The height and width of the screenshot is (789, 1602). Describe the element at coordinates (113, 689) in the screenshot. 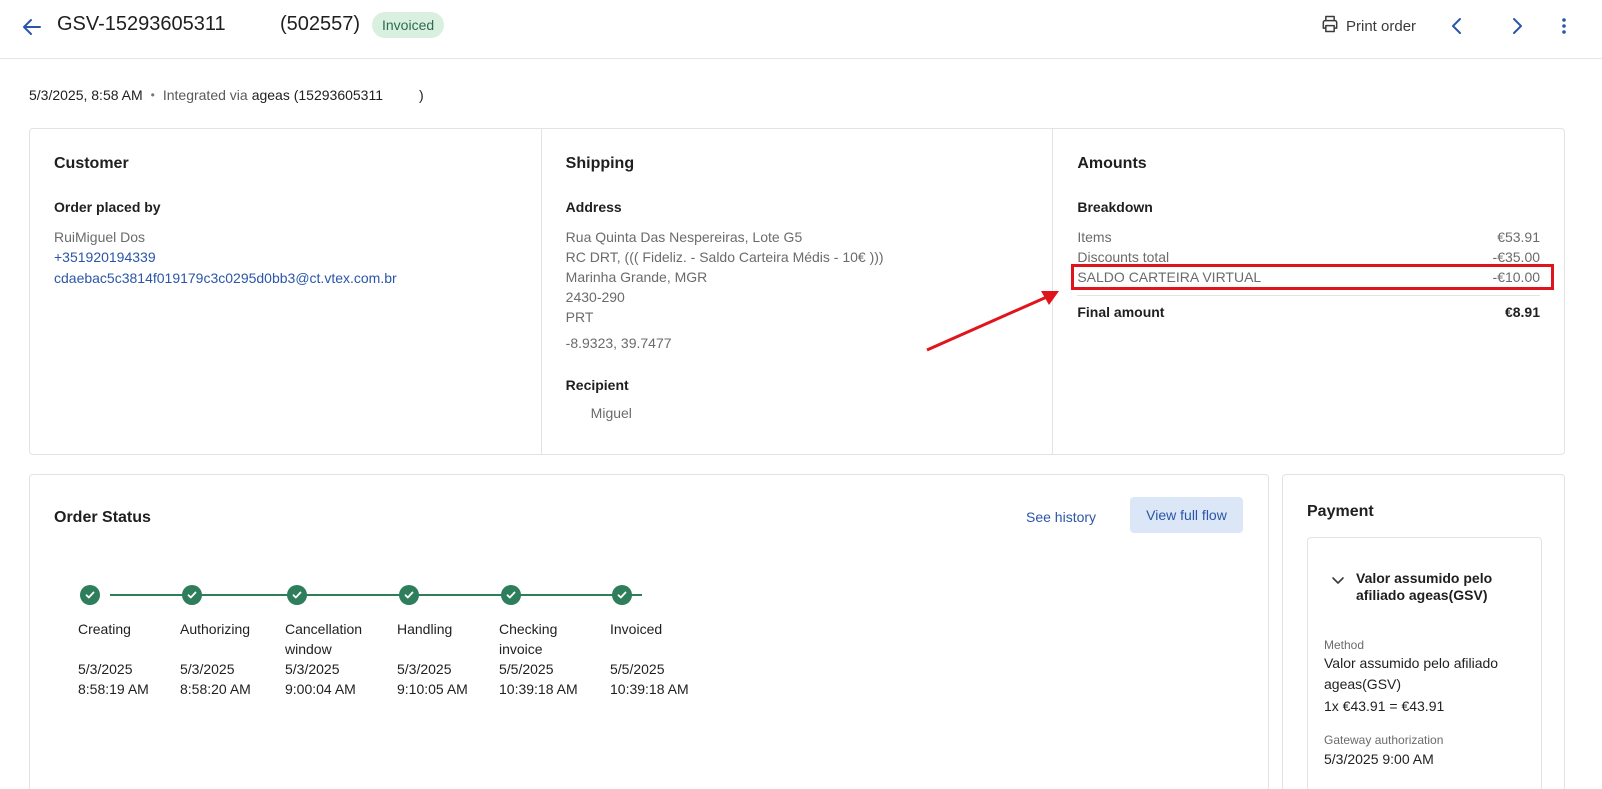

I see `step-time: 8:58:19 AM` at that location.